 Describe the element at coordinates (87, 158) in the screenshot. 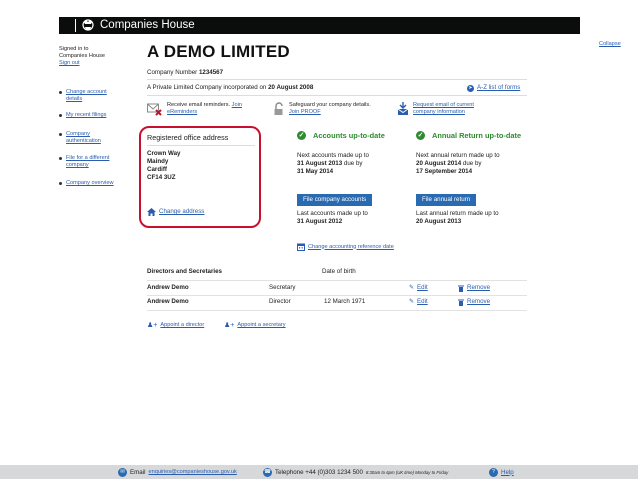

I see `sidebar-item-label: File for a different` at that location.